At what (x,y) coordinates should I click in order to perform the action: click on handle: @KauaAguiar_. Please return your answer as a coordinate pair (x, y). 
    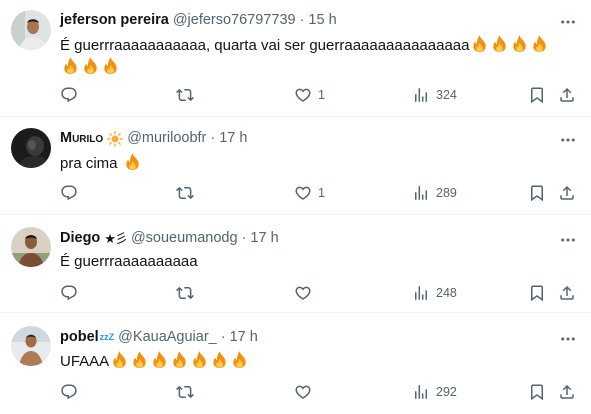
    Looking at the image, I should click on (167, 337).